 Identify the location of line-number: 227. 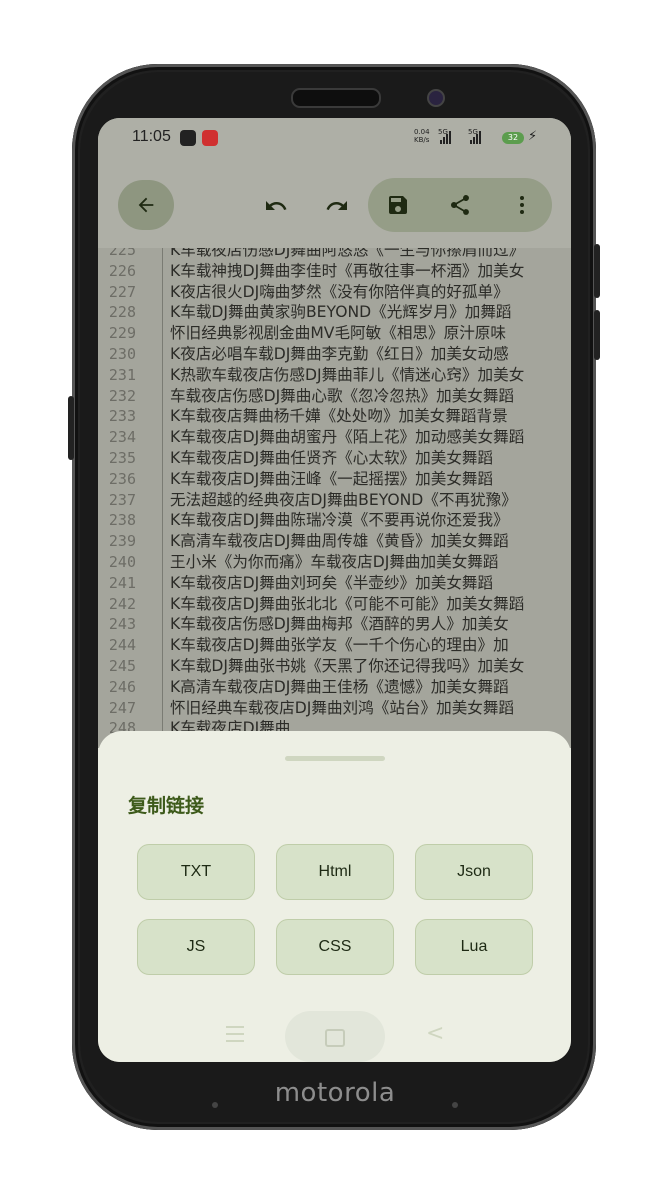
(122, 291).